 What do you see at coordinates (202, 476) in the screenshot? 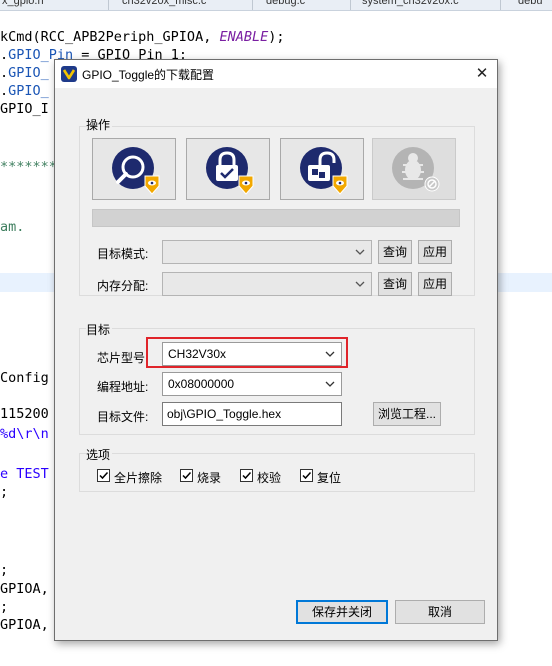
I see `program-checkbox: 烧录` at bounding box center [202, 476].